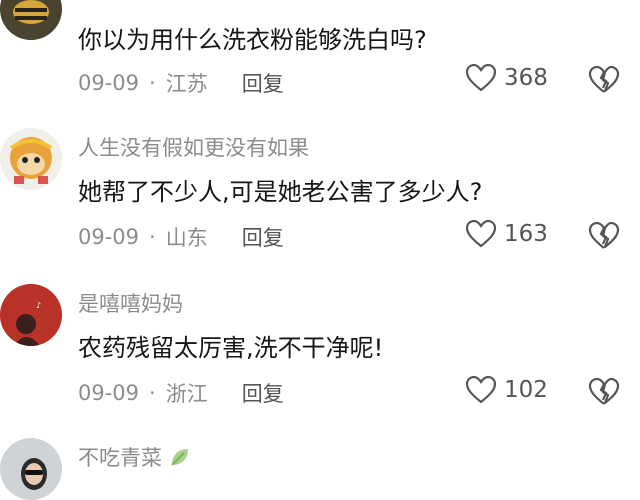  Describe the element at coordinates (120, 458) in the screenshot. I see `username-text: 不吃青菜` at that location.